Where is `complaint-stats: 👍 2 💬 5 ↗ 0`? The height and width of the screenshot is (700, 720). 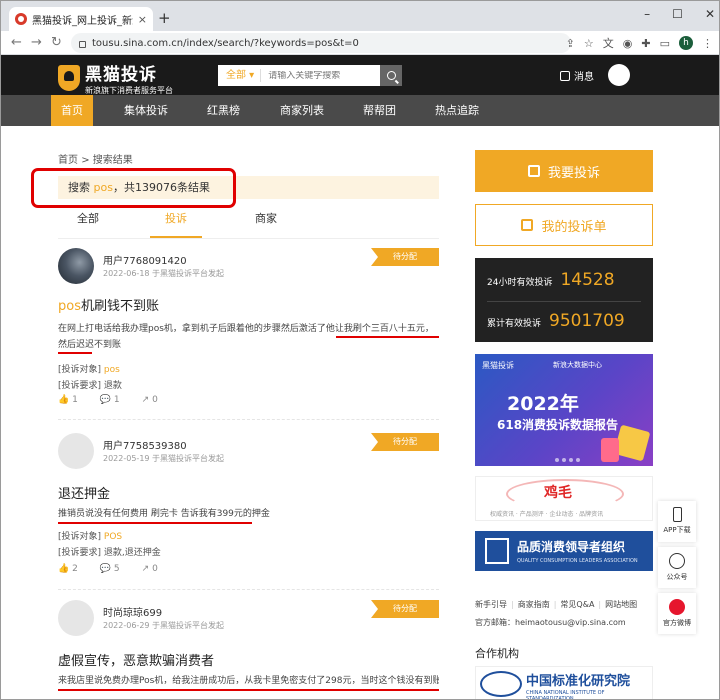
complaint-stats: 👍 2 💬 5 ↗ 0 is located at coordinates (108, 569).